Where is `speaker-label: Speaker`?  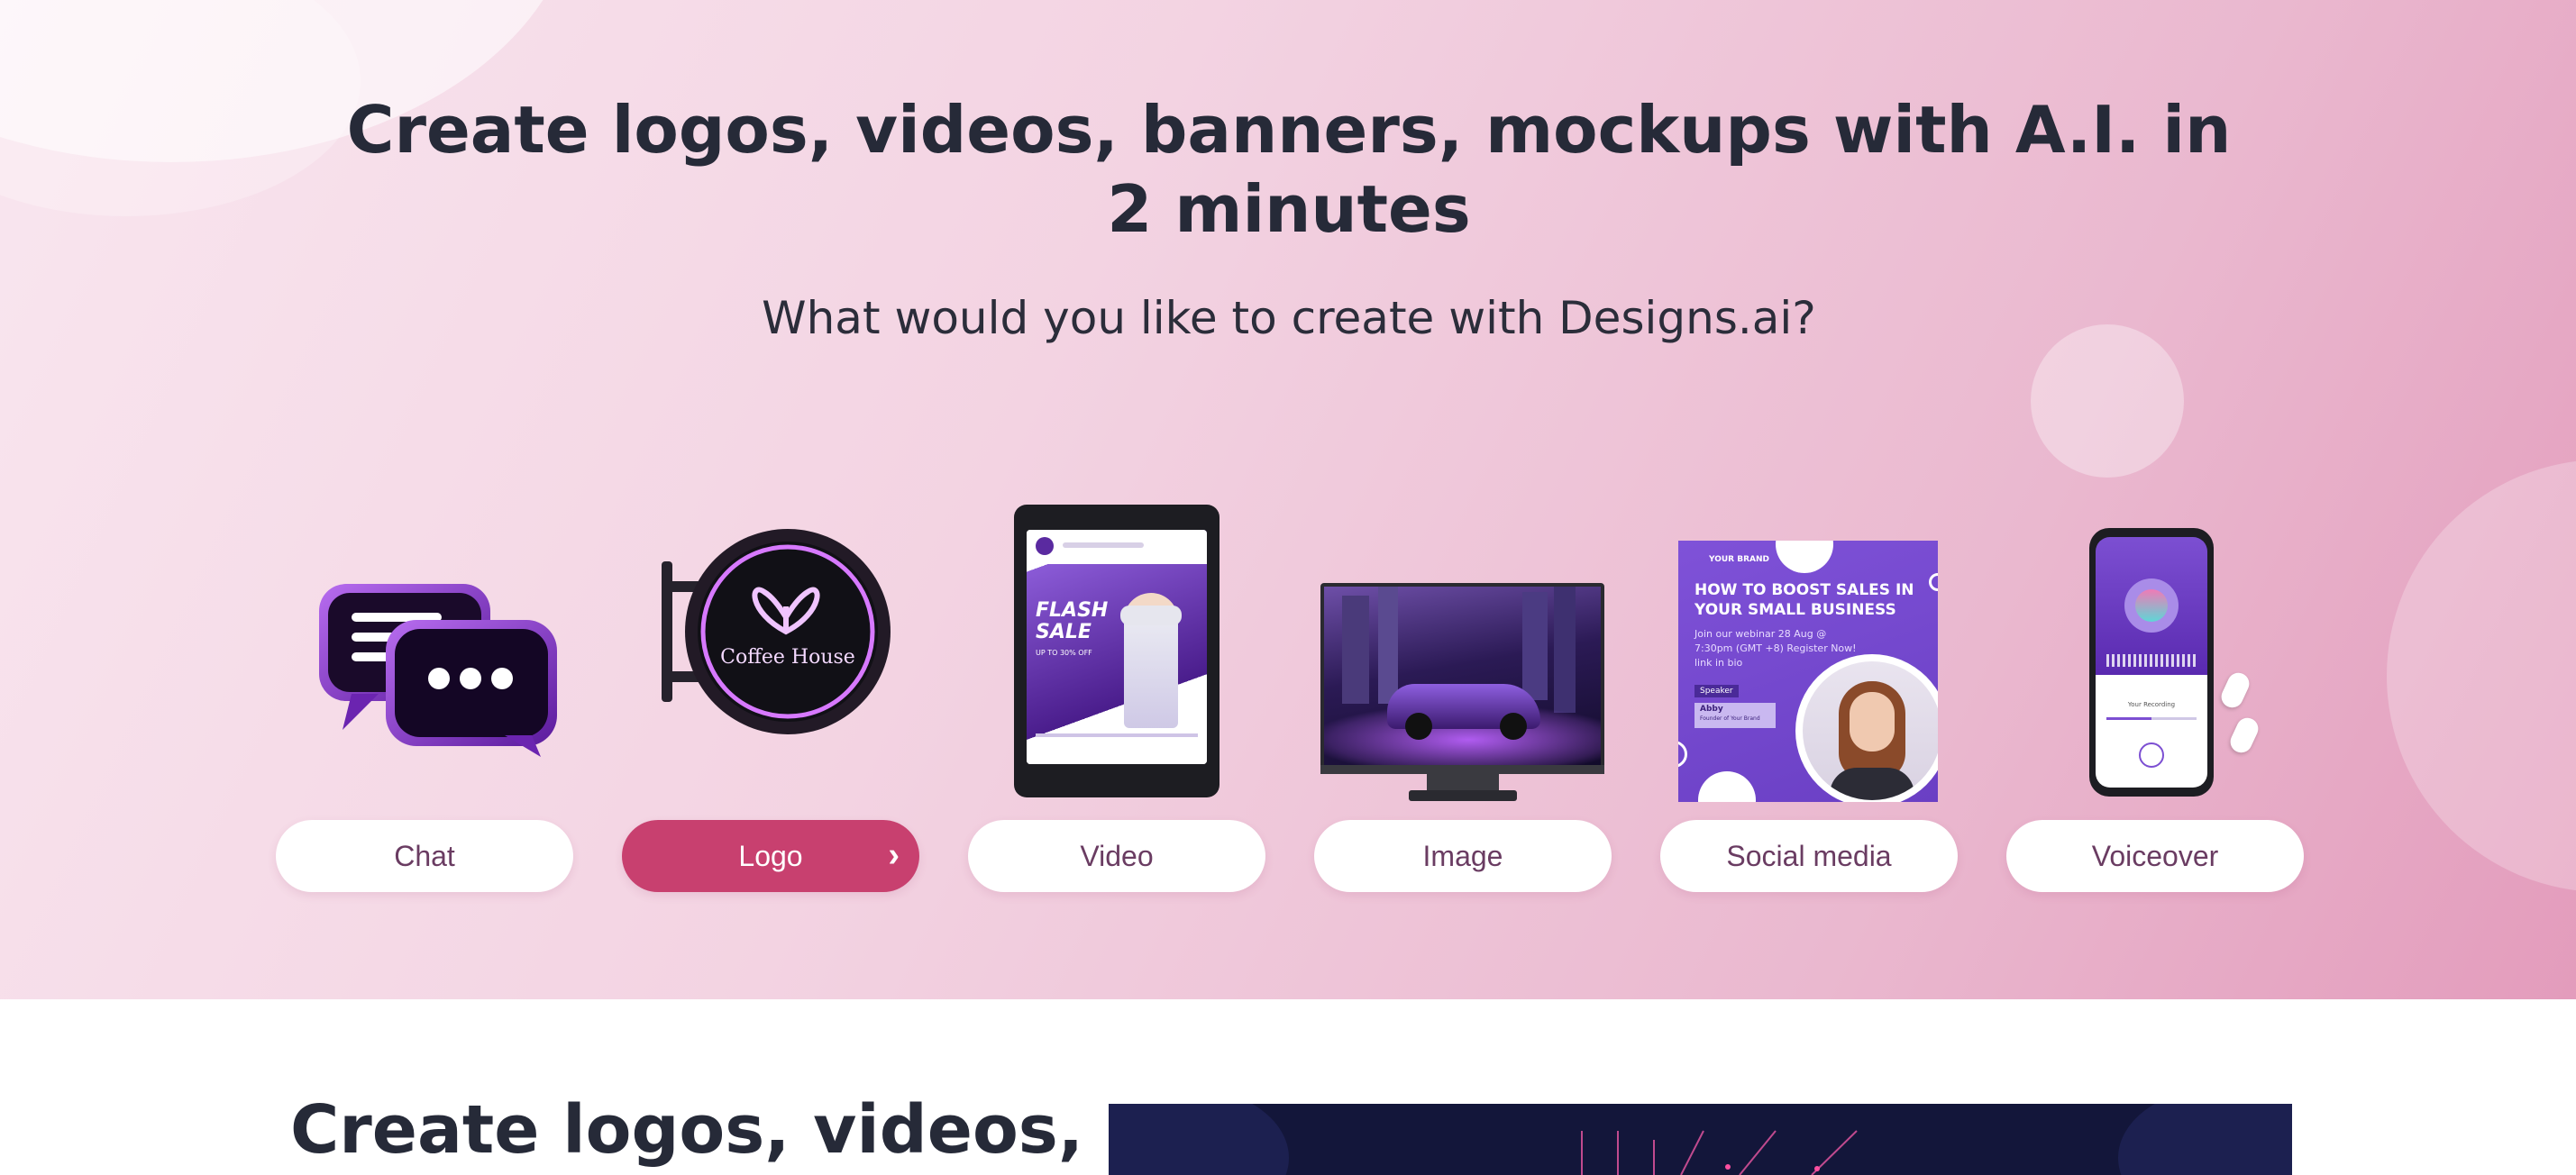 speaker-label: Speaker is located at coordinates (1716, 691).